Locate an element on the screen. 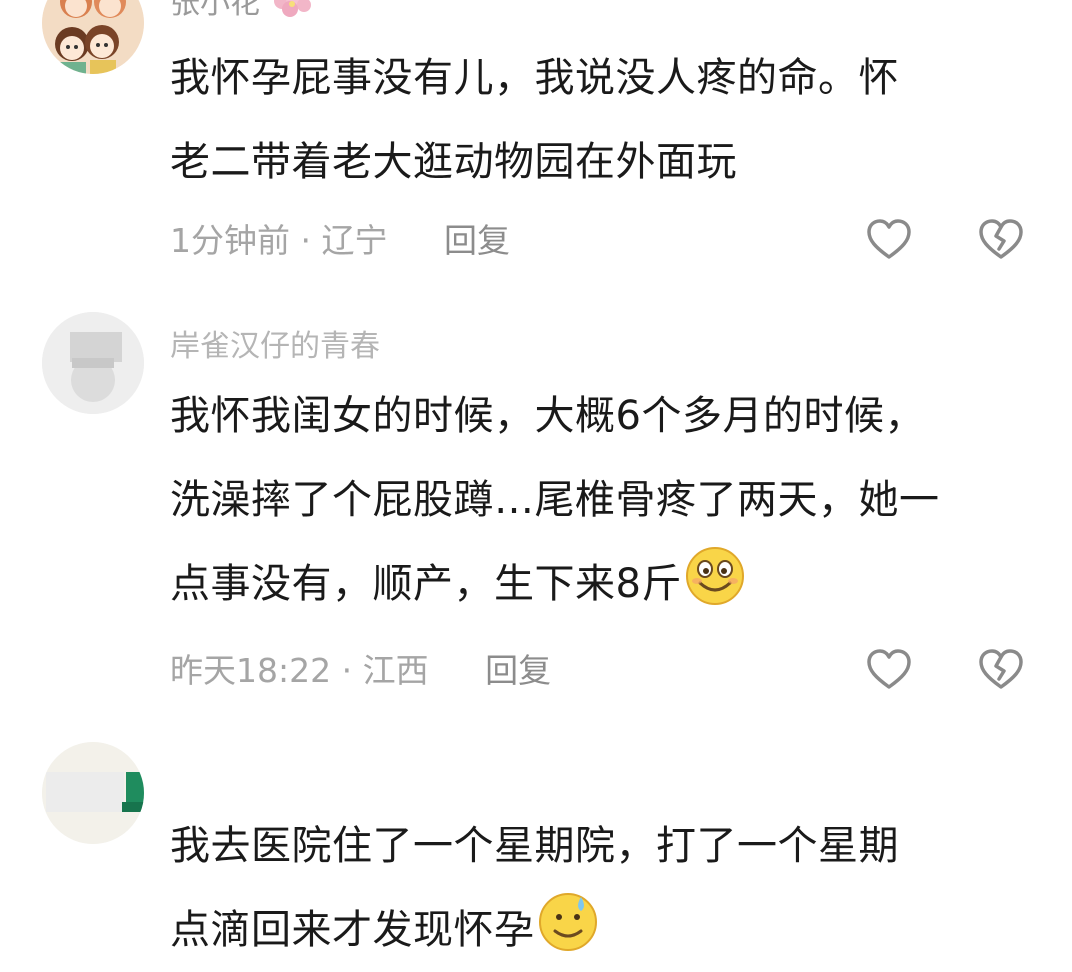  cartoon-family-avatar-icon is located at coordinates (93, 37).